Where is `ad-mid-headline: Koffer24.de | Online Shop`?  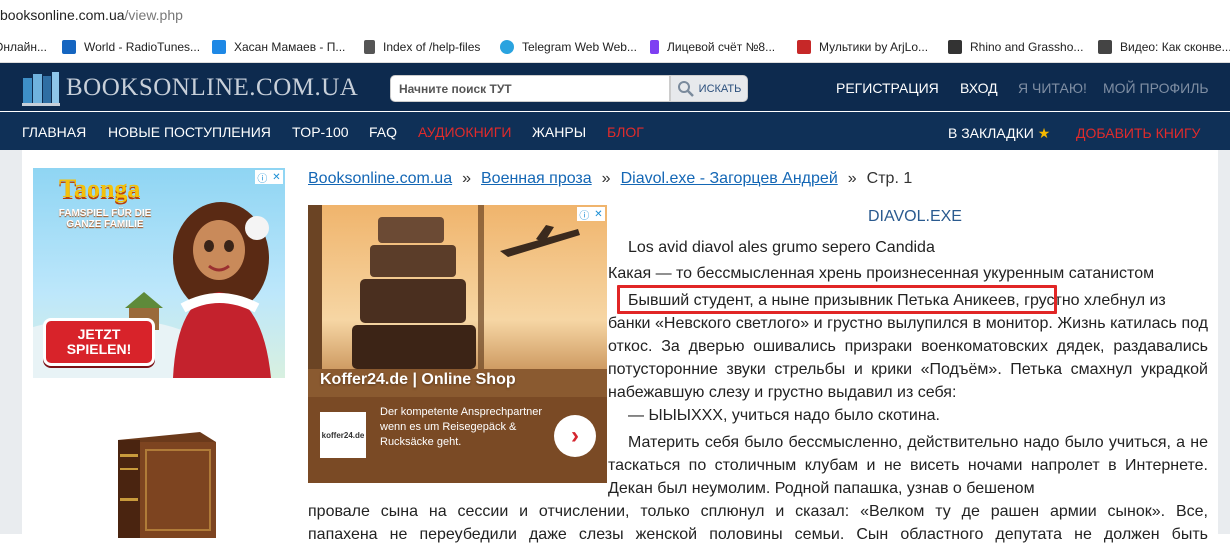
ad-mid-headline: Koffer24.de | Online Shop is located at coordinates (418, 380).